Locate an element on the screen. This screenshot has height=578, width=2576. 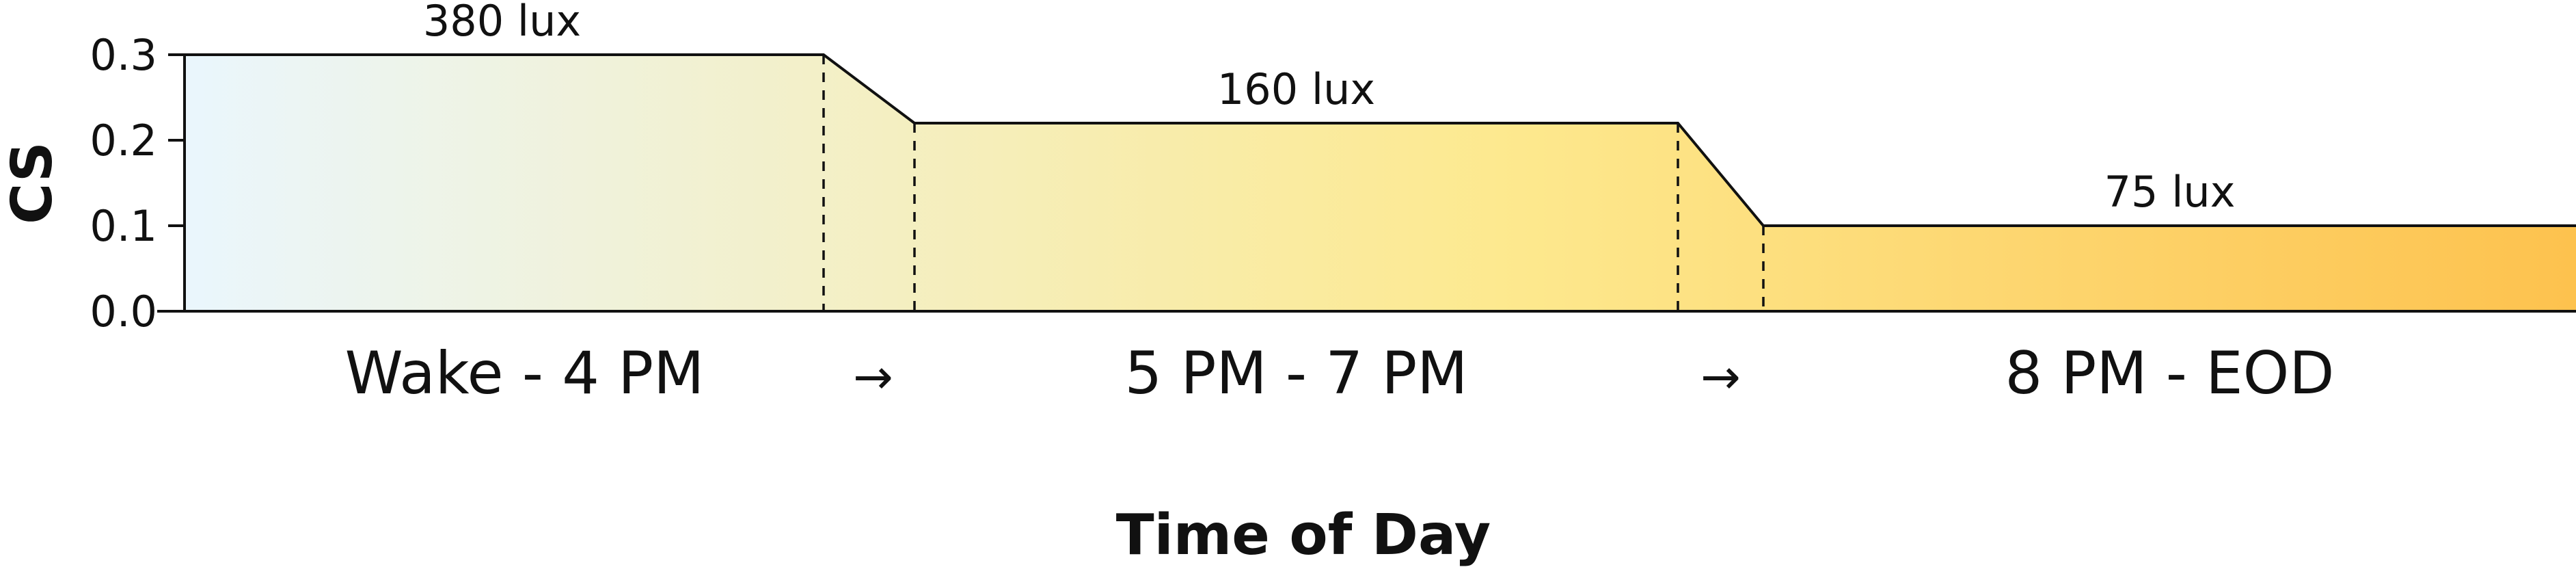
y-tick-label: 0.2 is located at coordinates (124, 141).